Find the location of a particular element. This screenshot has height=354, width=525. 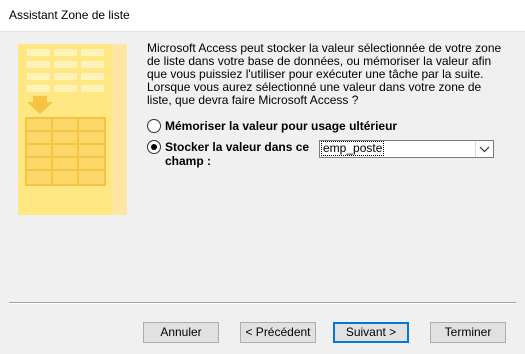

chevron-down-icon is located at coordinates (484, 149).